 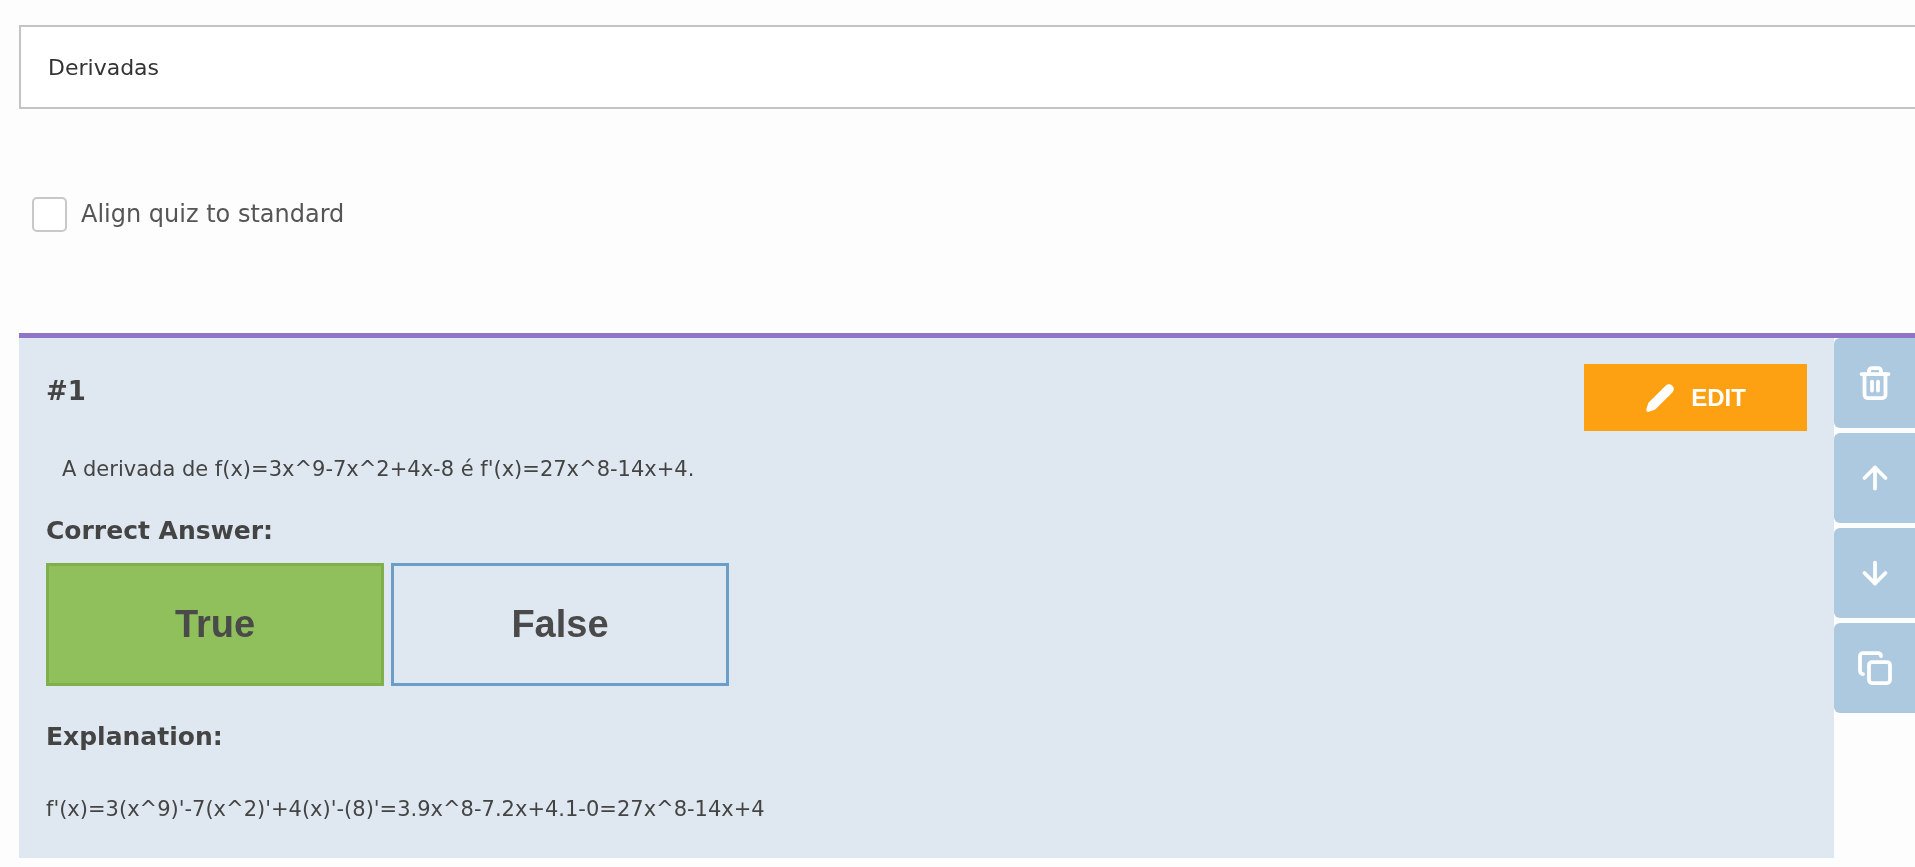 What do you see at coordinates (379, 469) in the screenshot?
I see `question-text: A derivada de f(x)=3x^9-7x^2+4x-8 é f'(x)=27x^8-14x+4.` at bounding box center [379, 469].